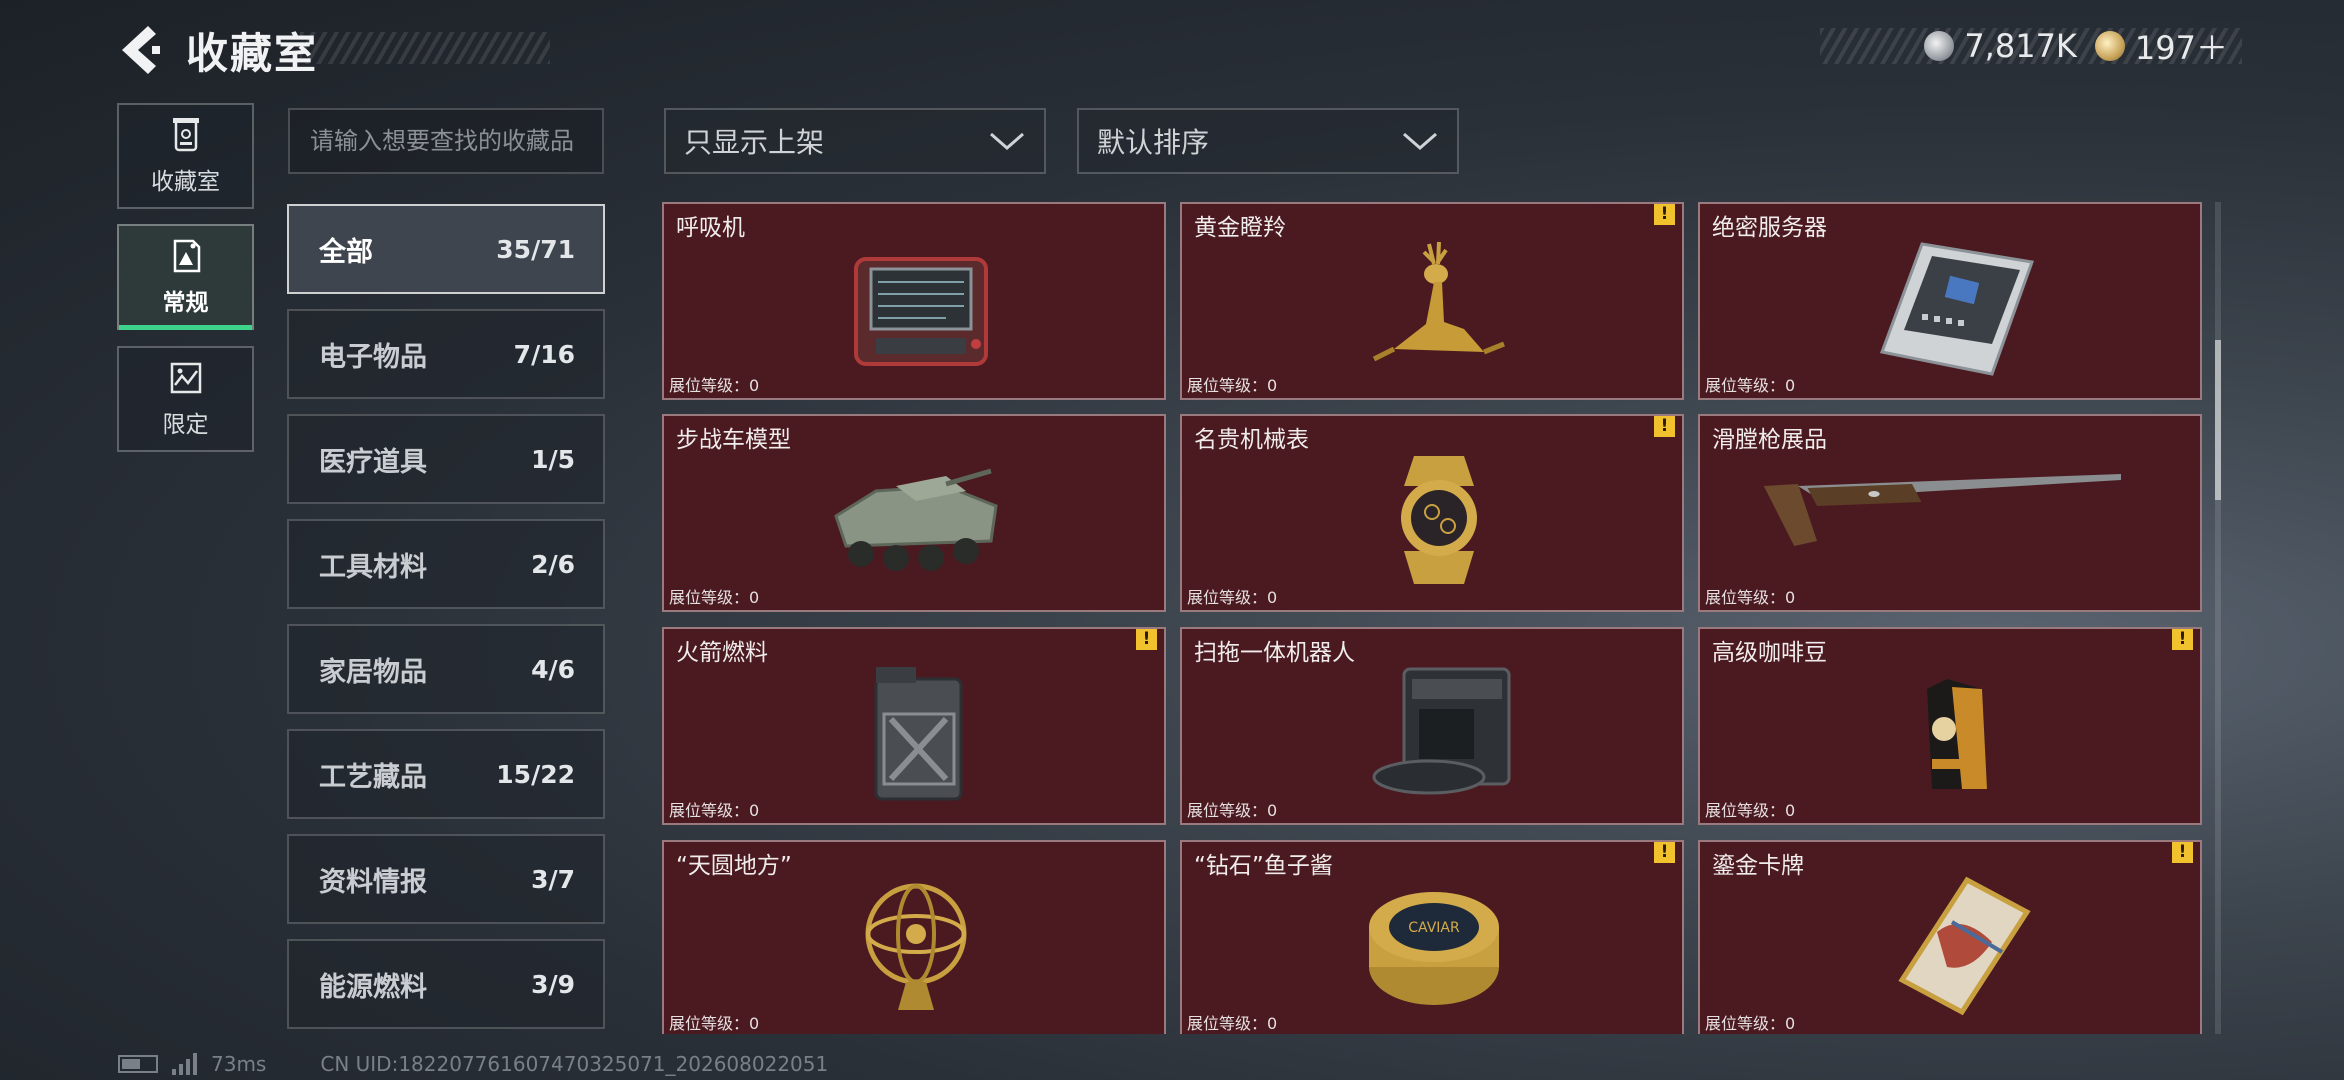 This screenshot has width=2344, height=1080. I want to click on category-label: 医疗道具, so click(373, 462).